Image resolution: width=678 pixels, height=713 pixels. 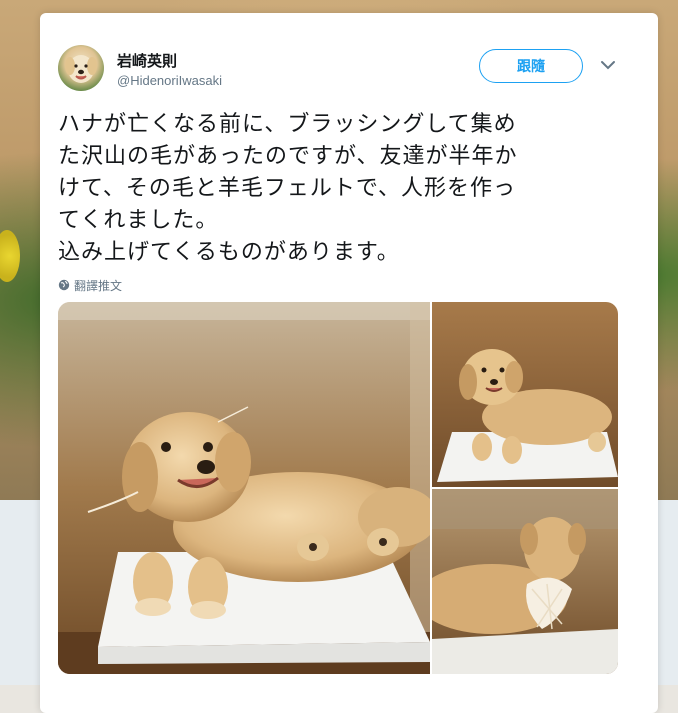 I want to click on author-handle: @HidenoriIwasaki, so click(x=169, y=80).